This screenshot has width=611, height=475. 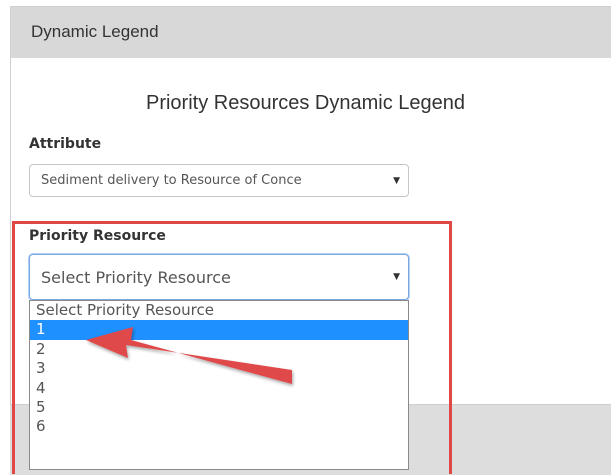 What do you see at coordinates (189, 355) in the screenshot?
I see `red-arrow-icon` at bounding box center [189, 355].